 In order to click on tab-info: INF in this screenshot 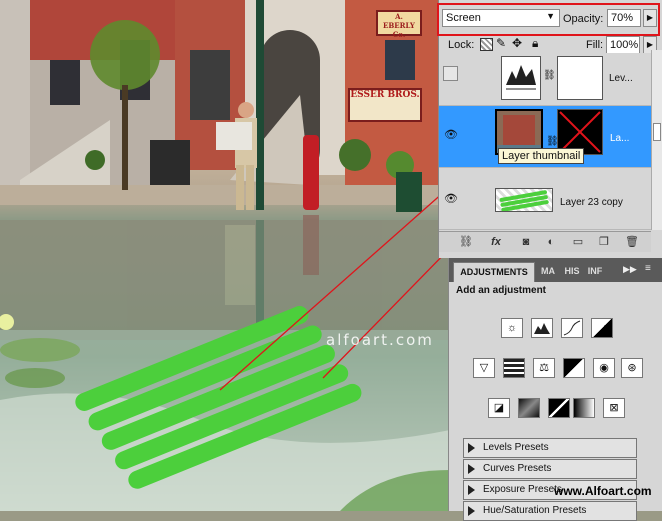, I will do `click(595, 272)`.